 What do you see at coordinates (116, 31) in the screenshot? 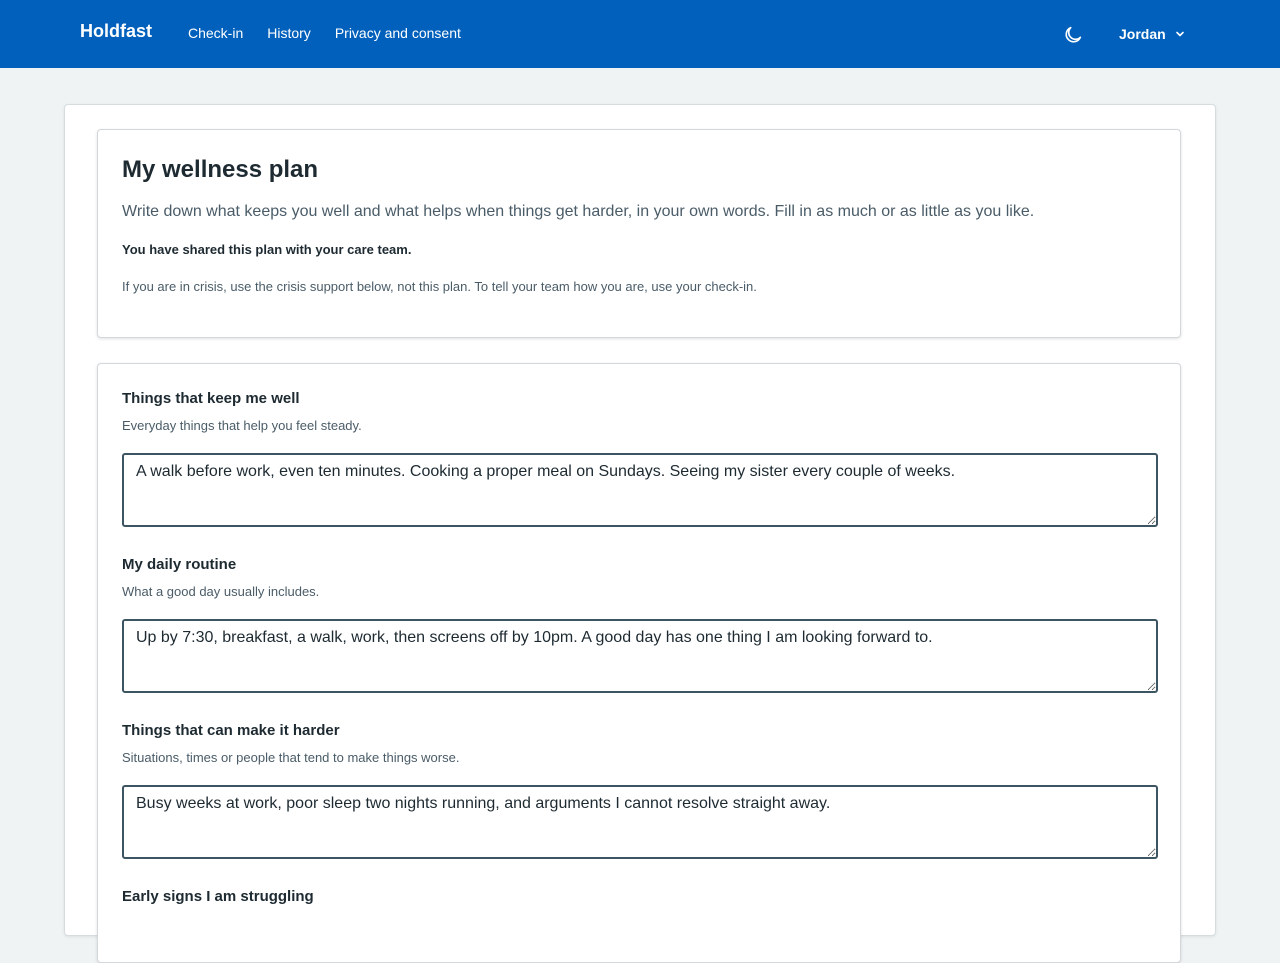
I see `brand-logo: Holdfast` at bounding box center [116, 31].